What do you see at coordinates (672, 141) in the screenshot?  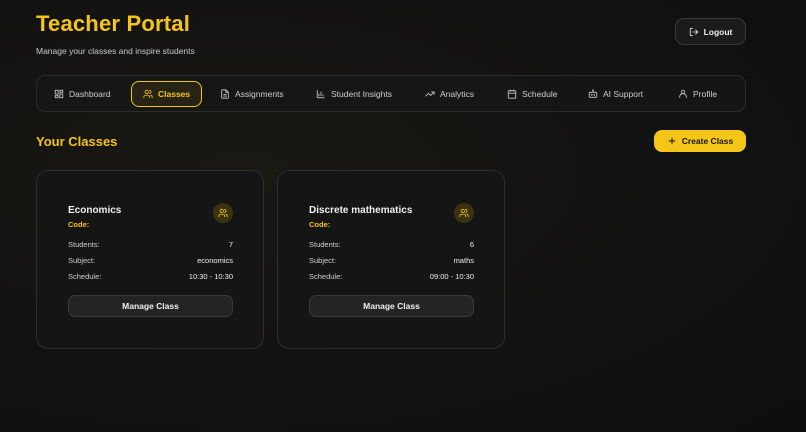 I see `plus-icon` at bounding box center [672, 141].